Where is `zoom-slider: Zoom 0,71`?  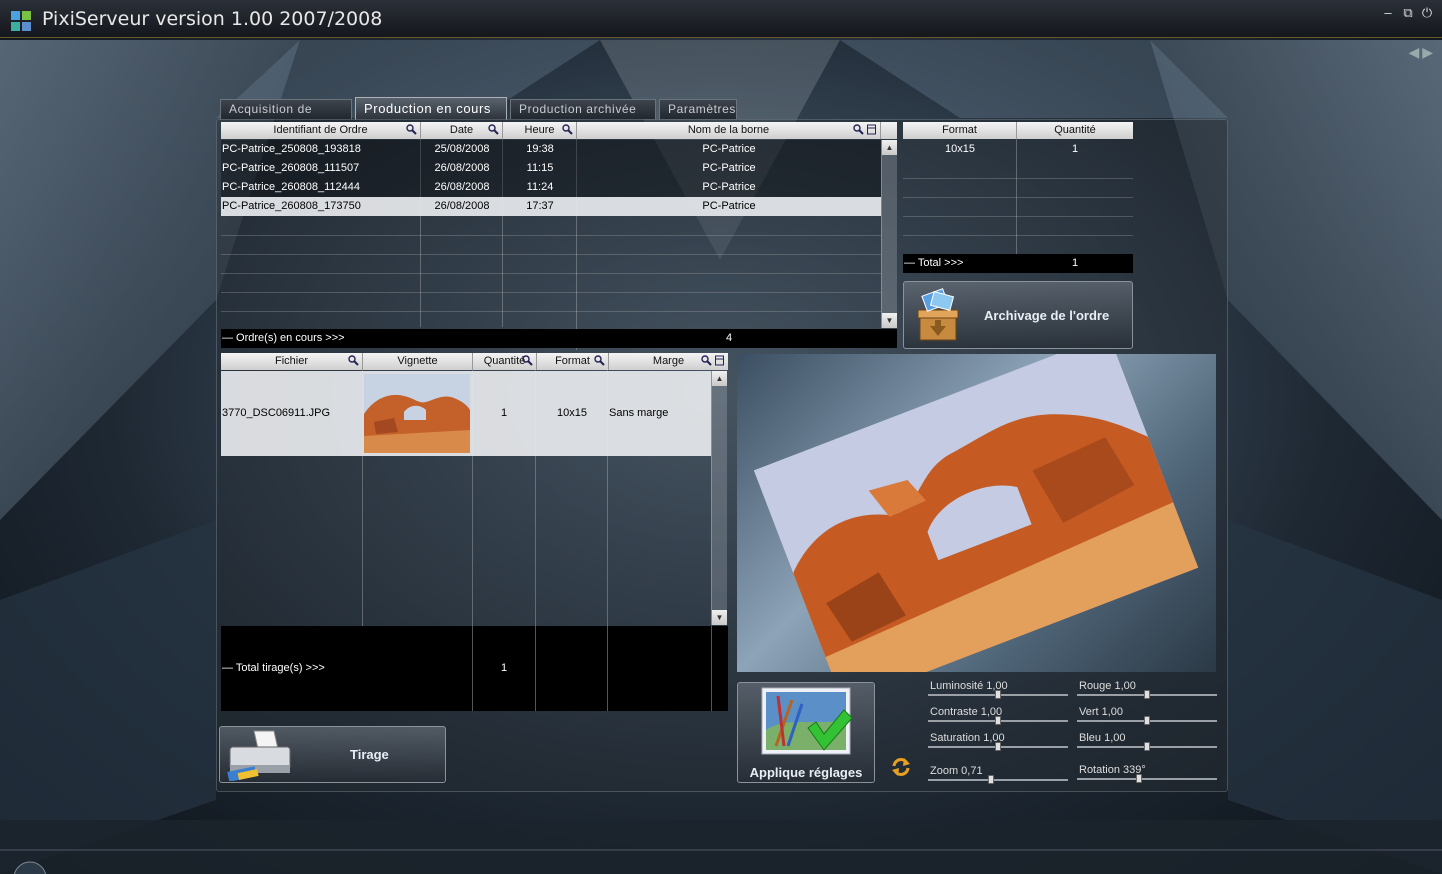
zoom-slider: Zoom 0,71 is located at coordinates (998, 775).